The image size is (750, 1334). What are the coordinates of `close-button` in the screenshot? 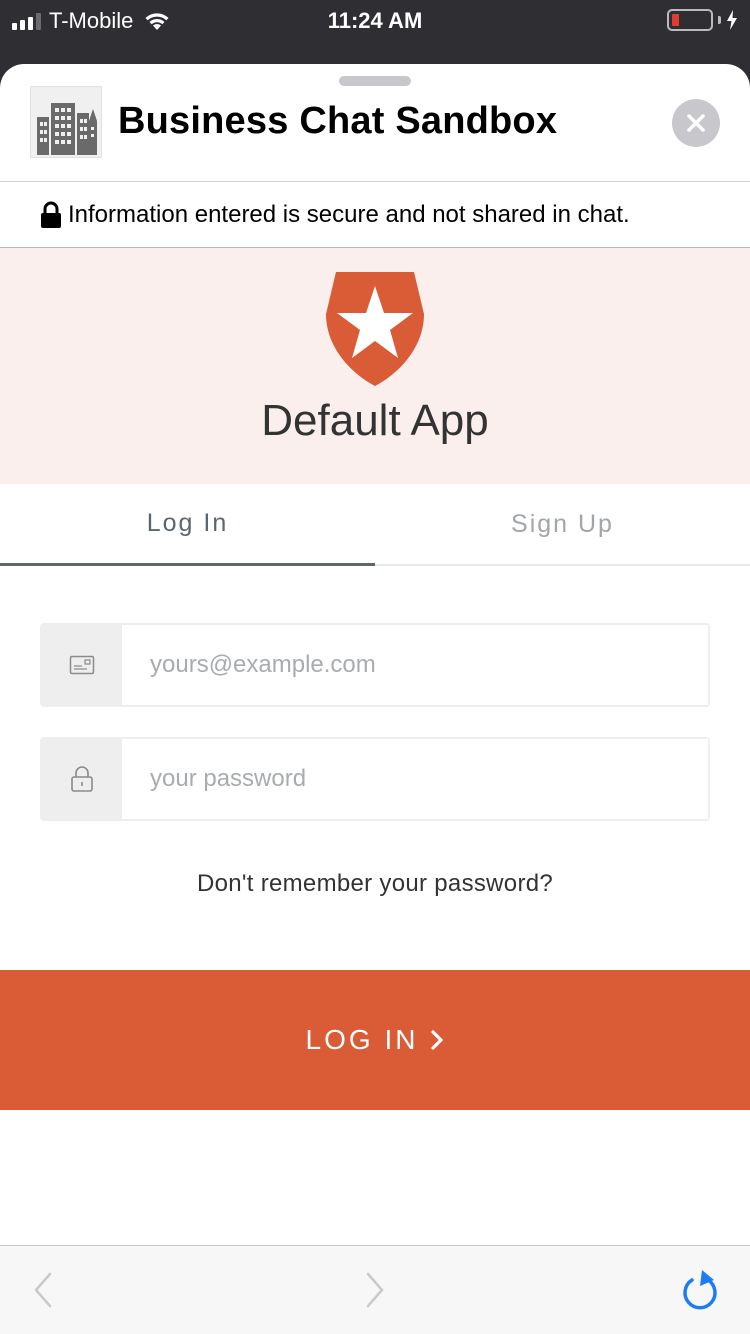 It's located at (696, 123).